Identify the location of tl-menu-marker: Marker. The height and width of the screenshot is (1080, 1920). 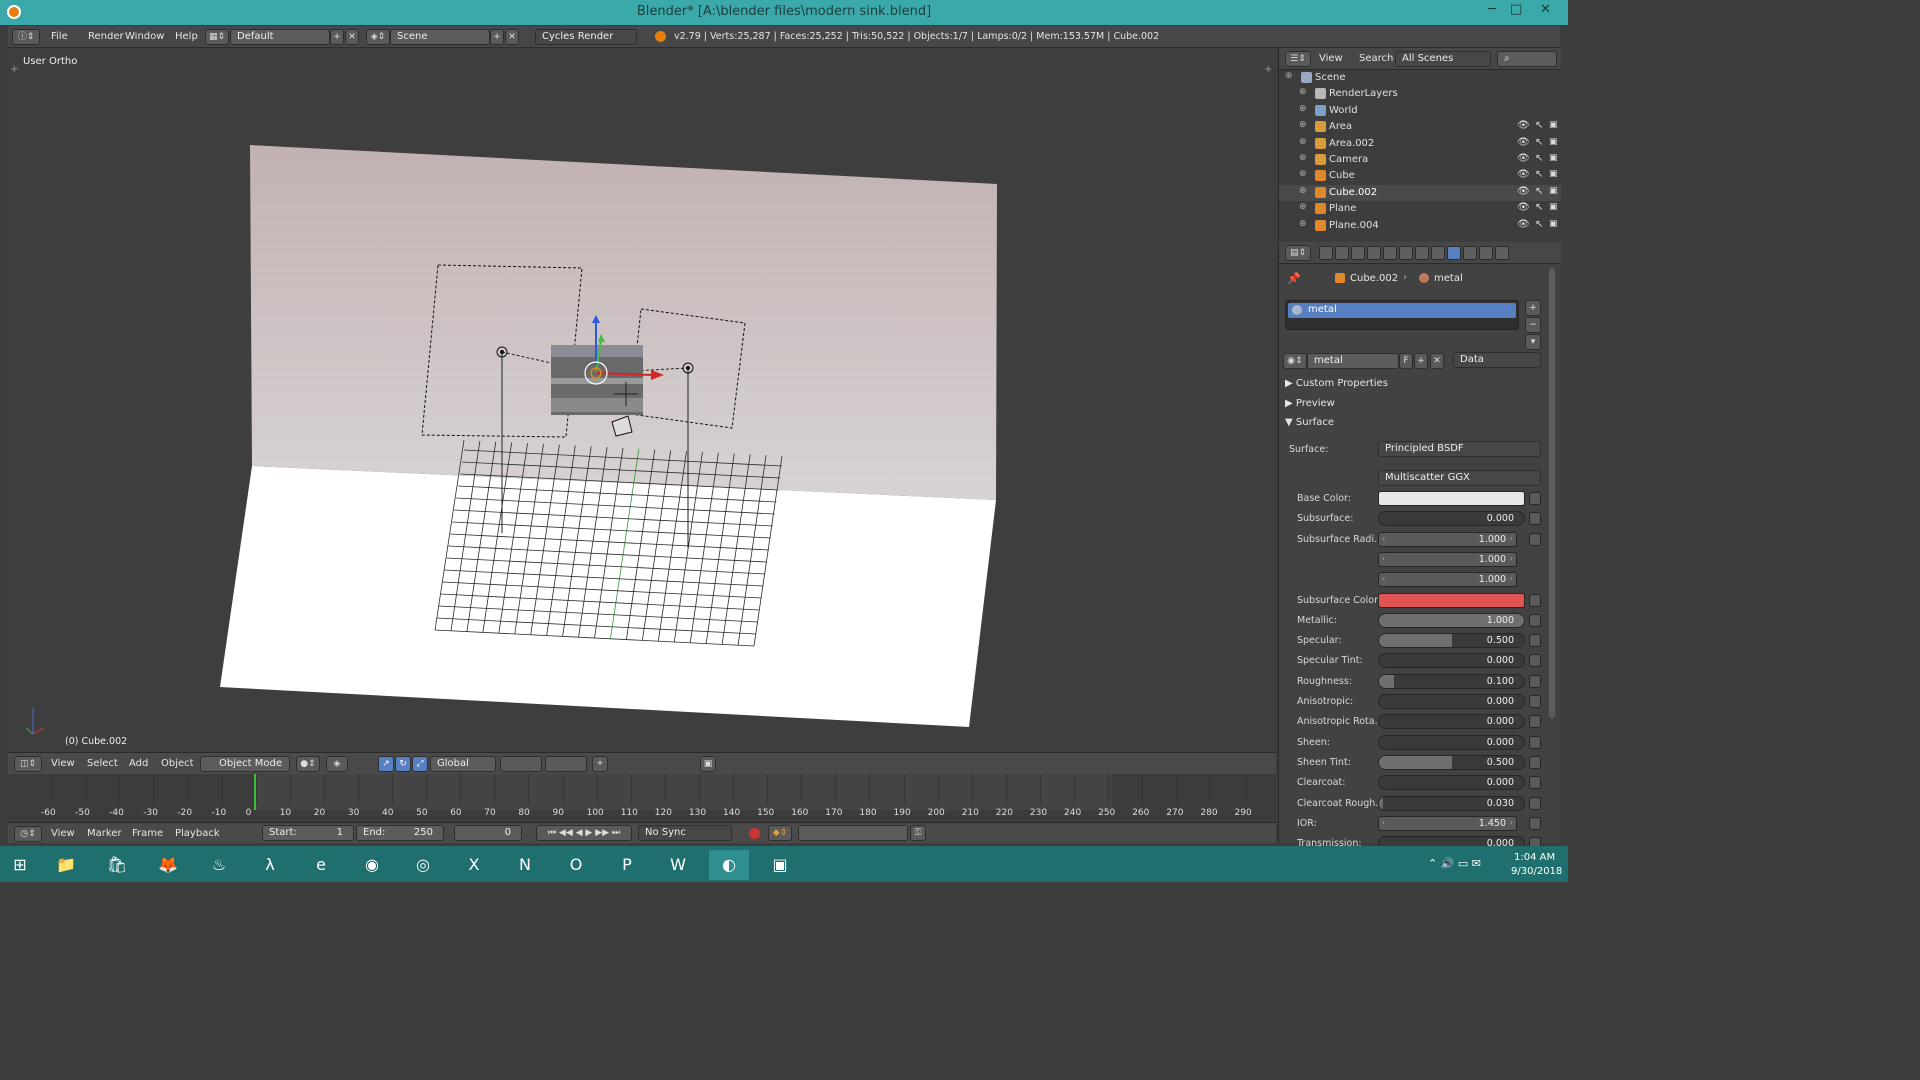
(104, 833).